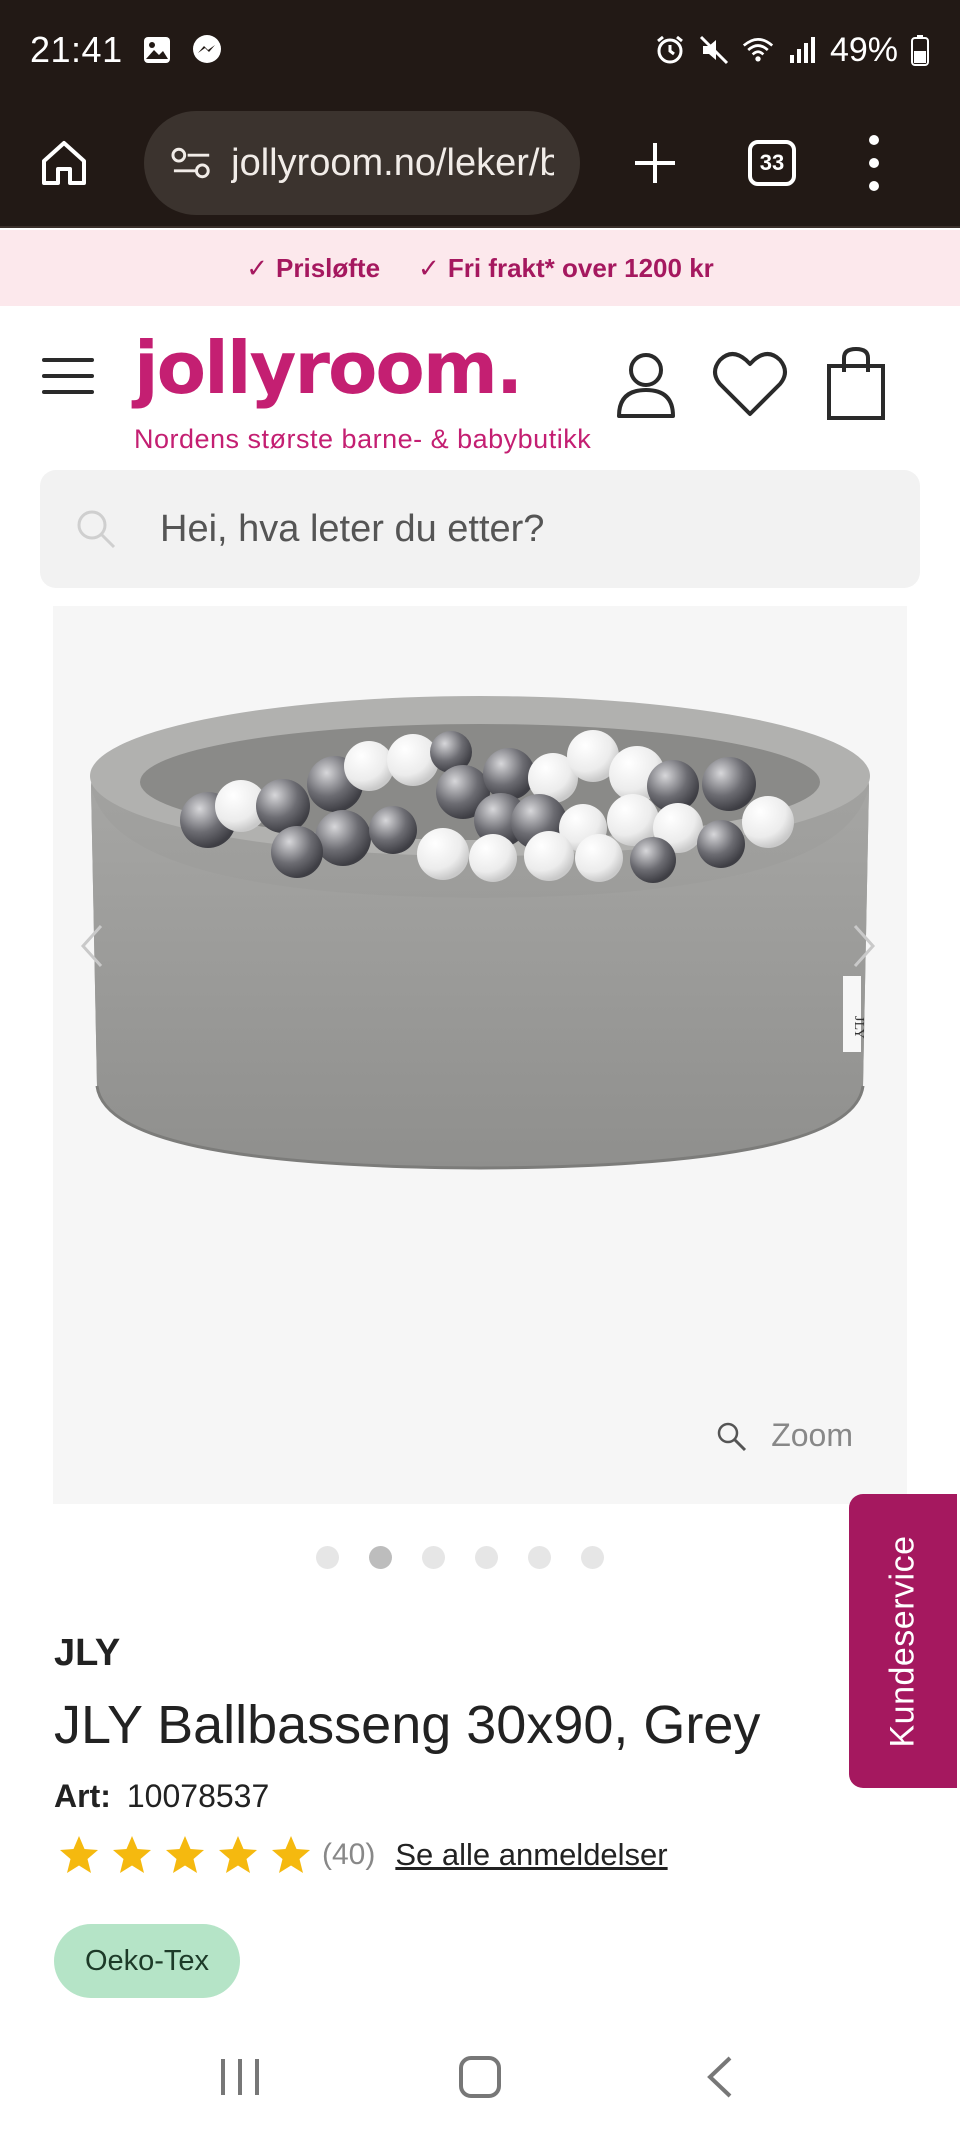  What do you see at coordinates (670, 50) in the screenshot?
I see `alarm-icon` at bounding box center [670, 50].